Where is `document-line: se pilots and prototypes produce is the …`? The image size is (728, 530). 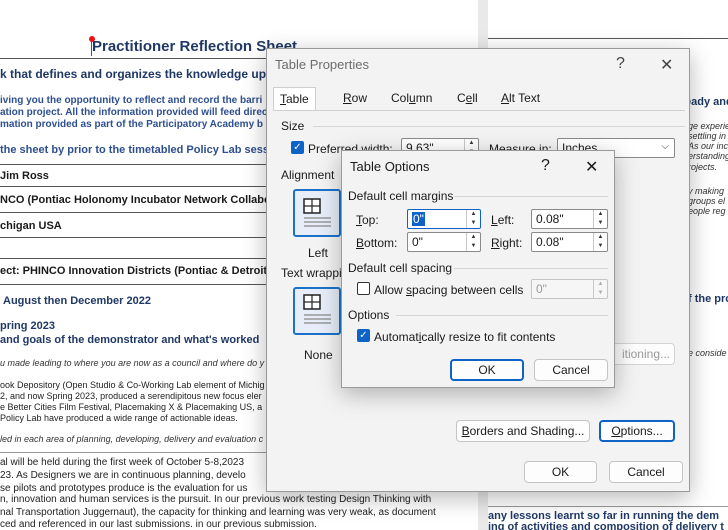 document-line: se pilots and prototypes produce is the … is located at coordinates (124, 488).